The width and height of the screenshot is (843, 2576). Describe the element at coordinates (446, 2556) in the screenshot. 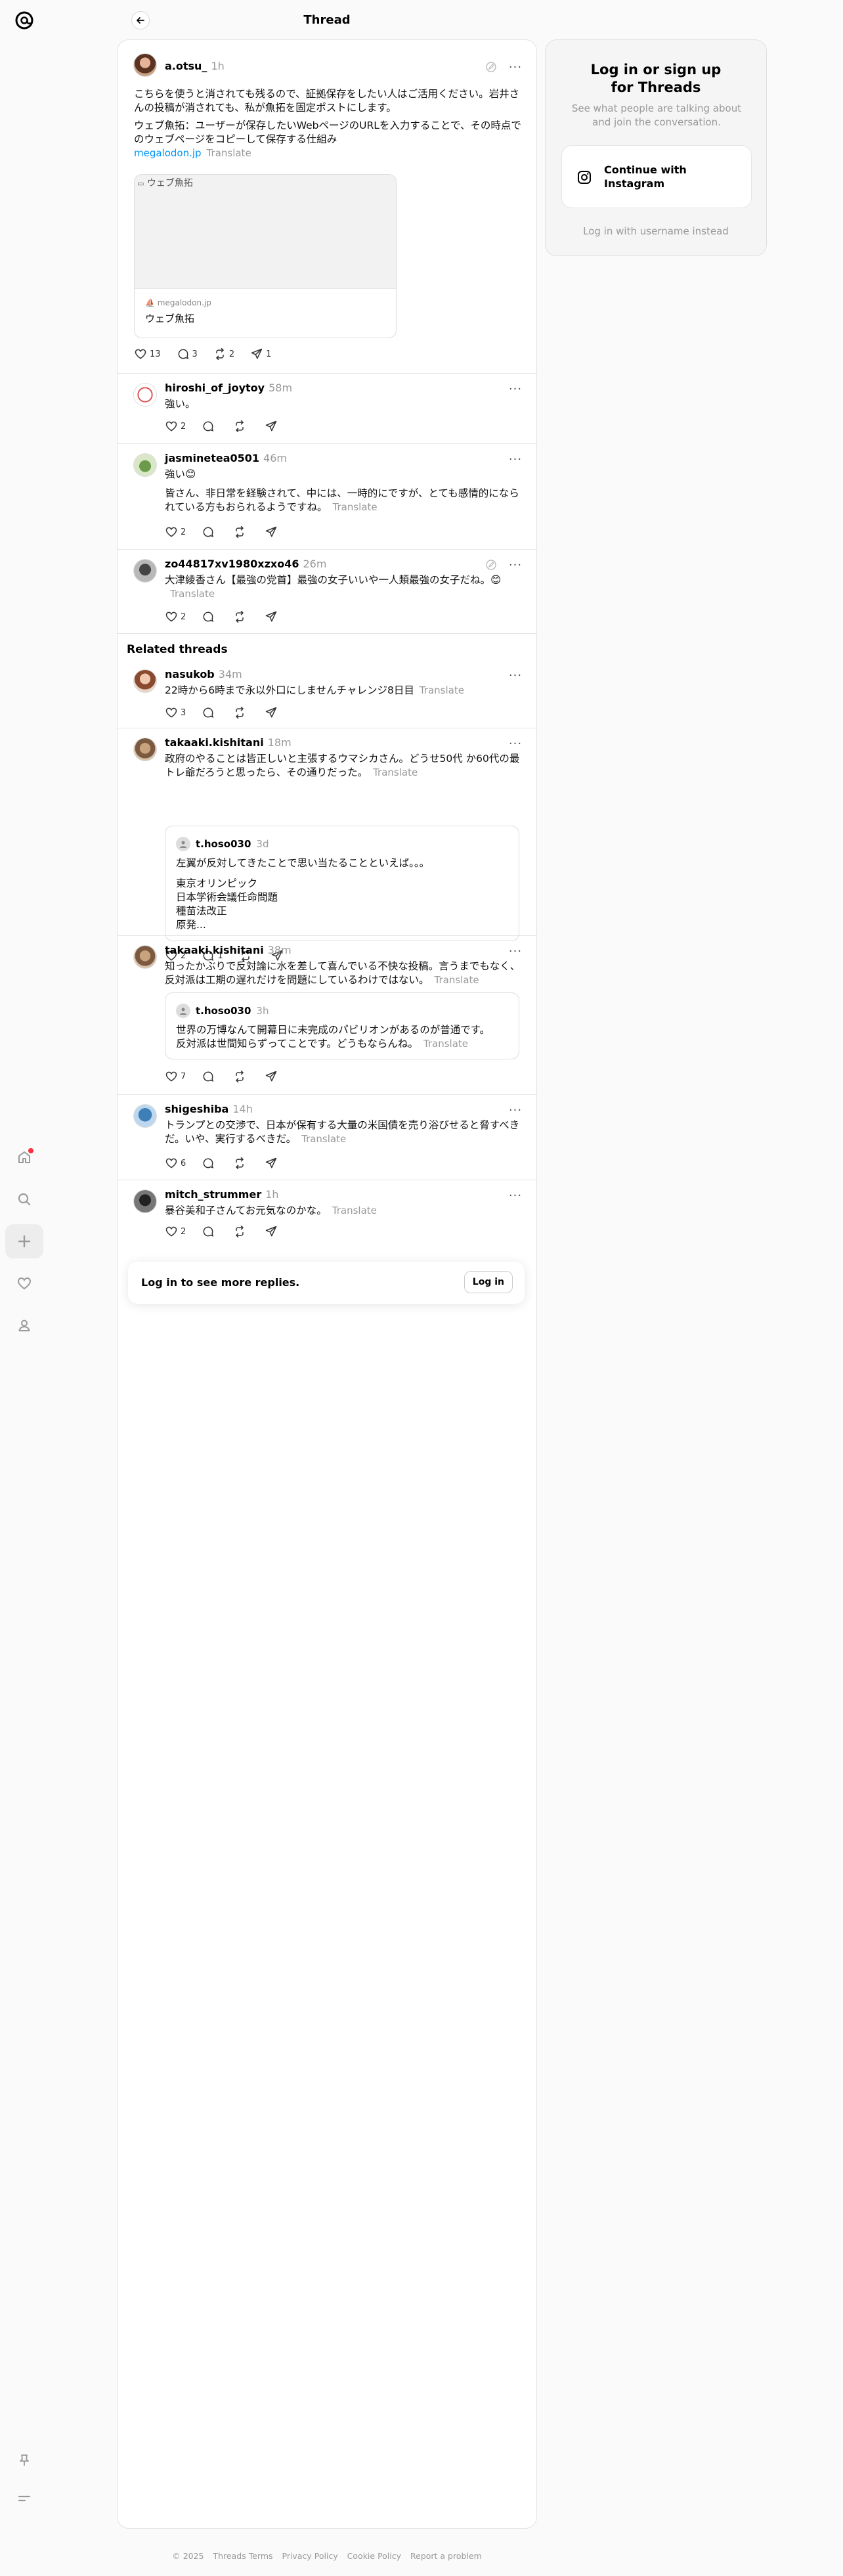

I see `footer-link-report: Report a problem` at that location.